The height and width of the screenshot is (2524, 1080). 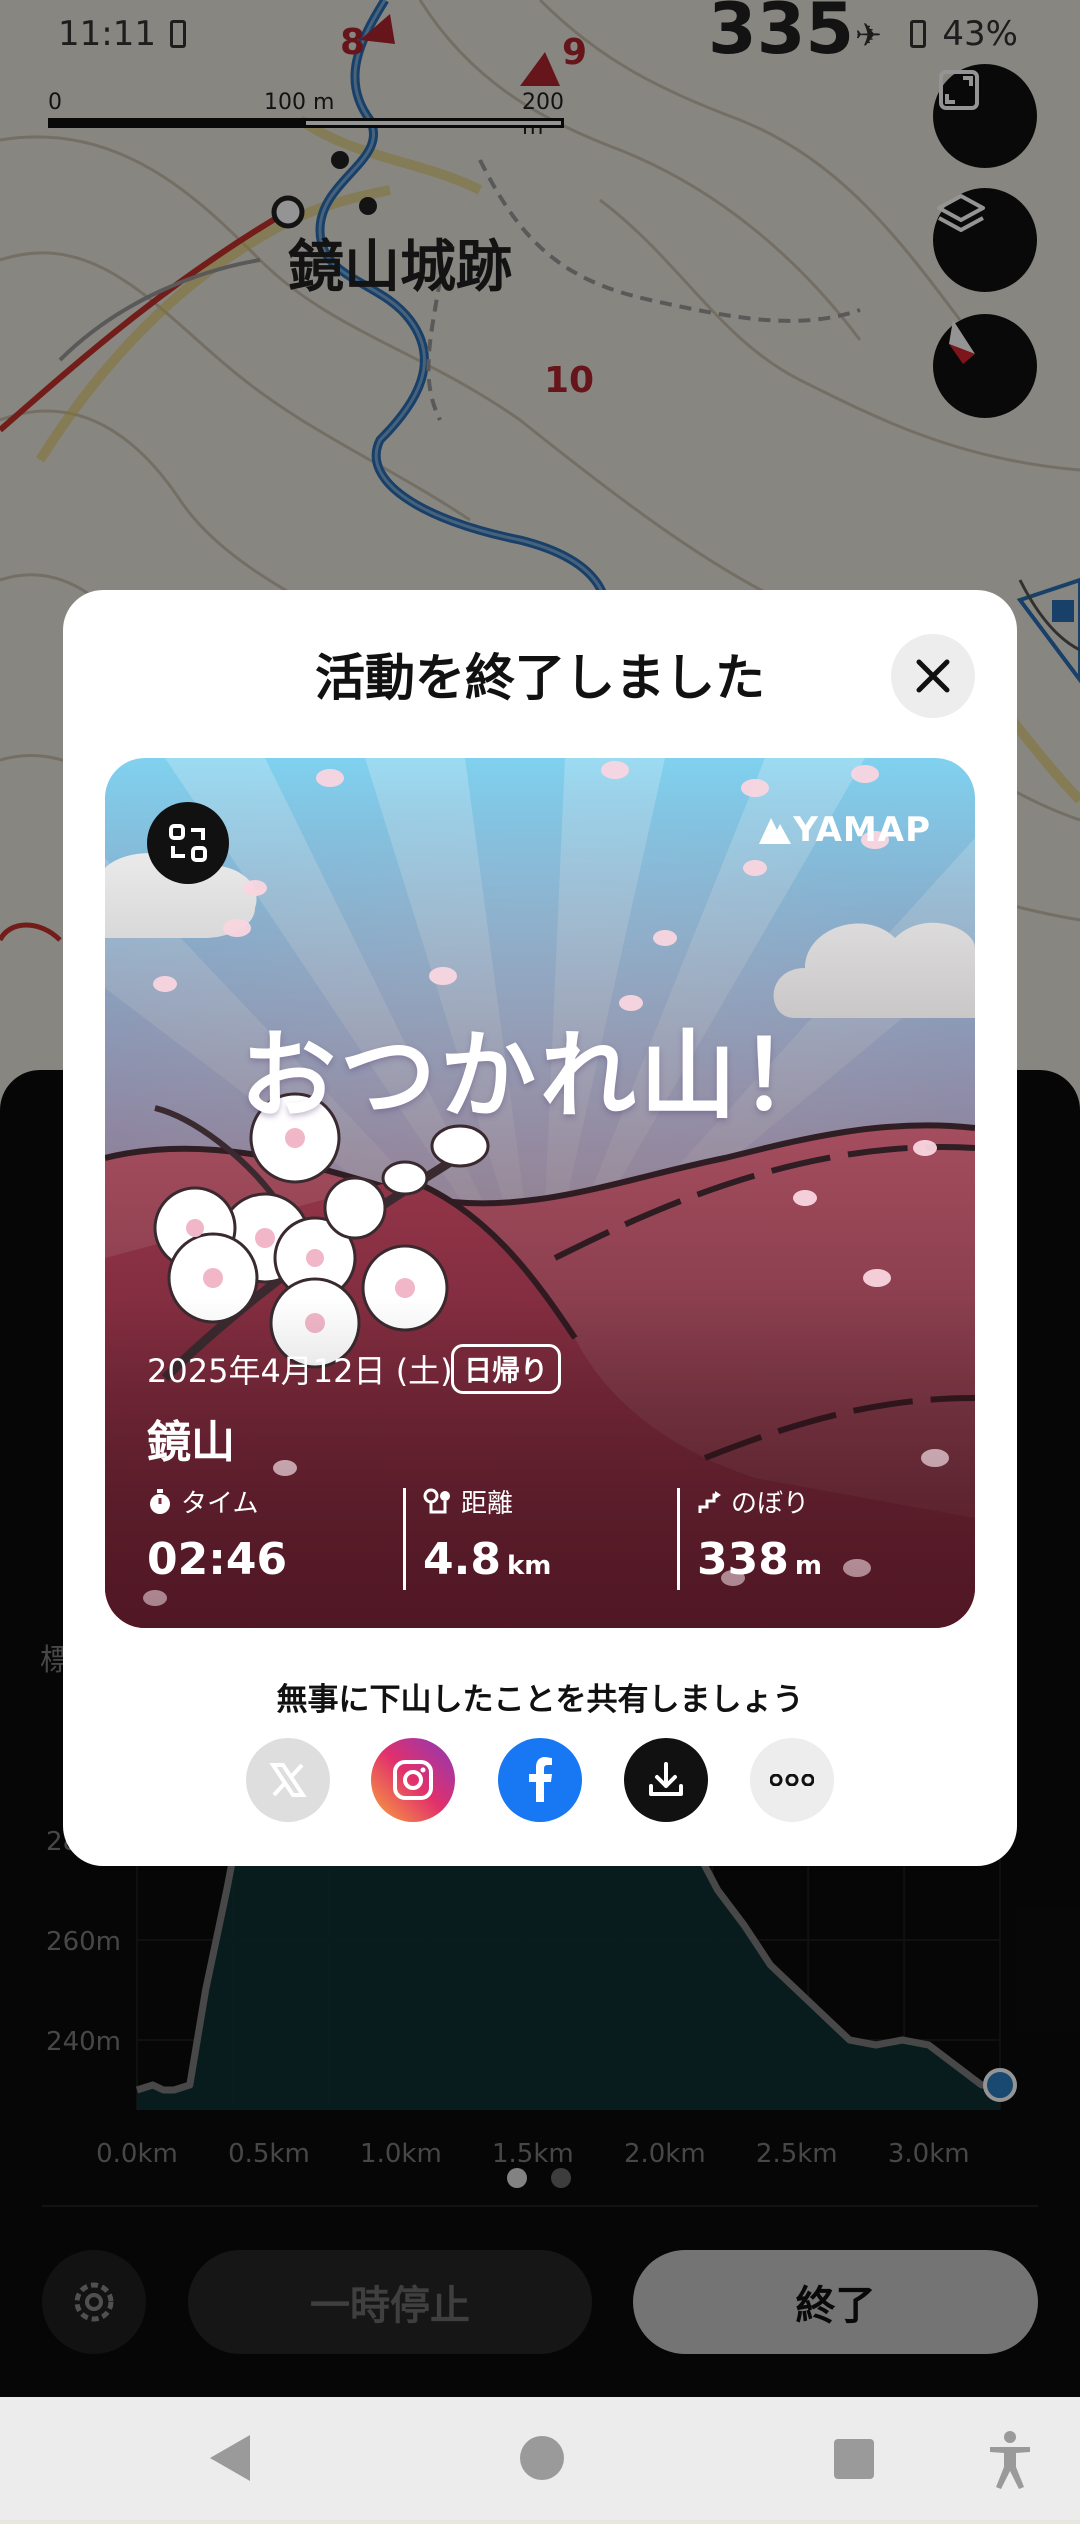 I want to click on home-icon, so click(x=542, y=2458).